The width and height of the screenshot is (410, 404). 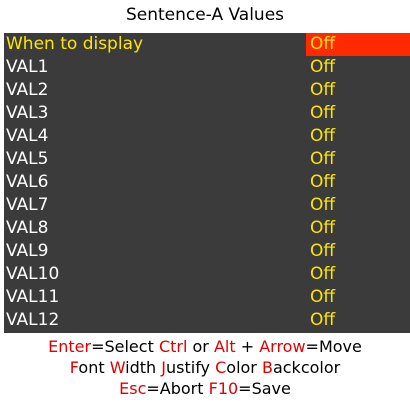 What do you see at coordinates (306, 367) in the screenshot?
I see `shortcut-text: ackcolor` at bounding box center [306, 367].